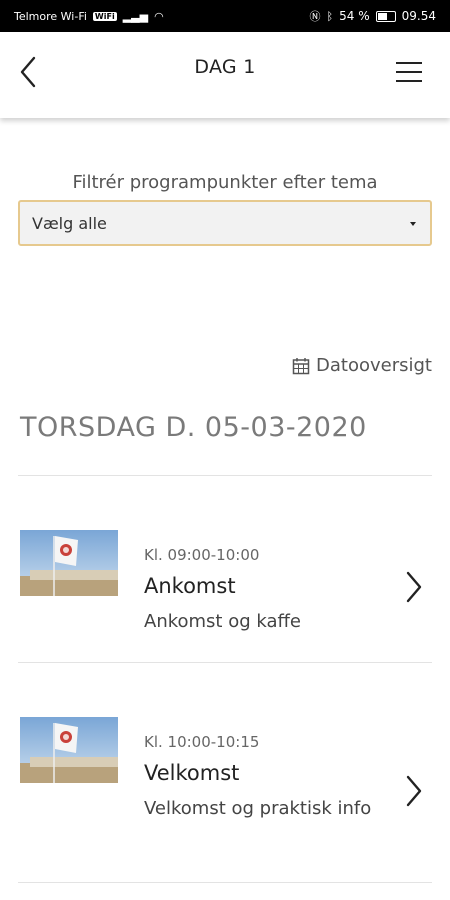 This screenshot has width=450, height=900. Describe the element at coordinates (315, 16) in the screenshot. I see `nfc-icon: Ⓝ` at that location.